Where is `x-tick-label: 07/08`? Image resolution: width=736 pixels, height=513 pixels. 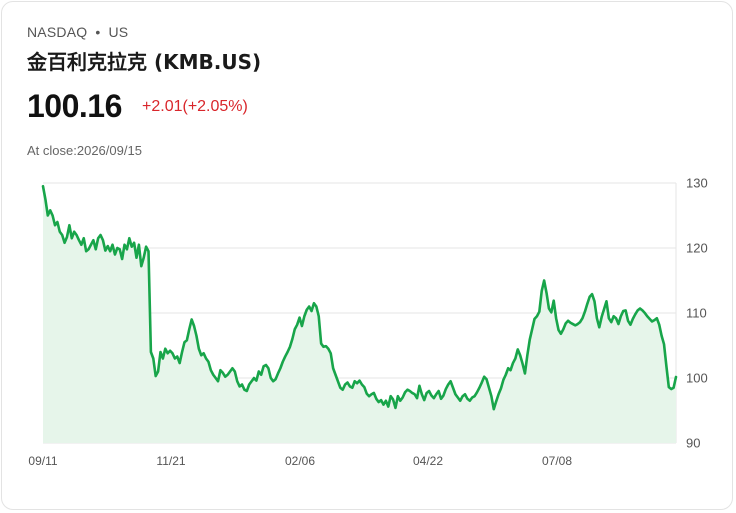
x-tick-label: 07/08 is located at coordinates (557, 461).